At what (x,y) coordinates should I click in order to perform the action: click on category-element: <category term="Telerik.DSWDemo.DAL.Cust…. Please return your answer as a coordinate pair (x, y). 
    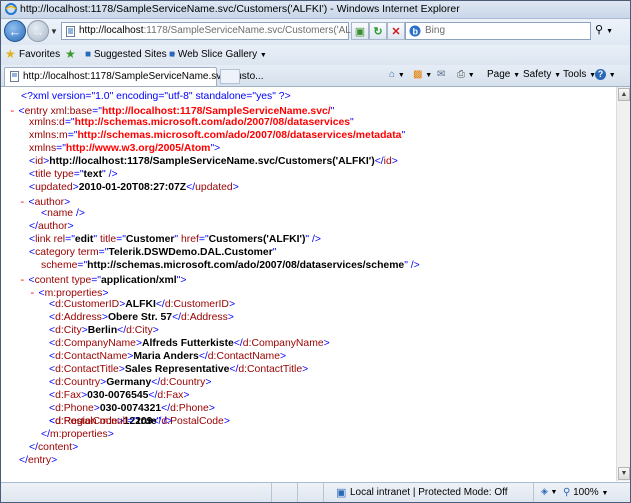
    Looking at the image, I should click on (153, 252).